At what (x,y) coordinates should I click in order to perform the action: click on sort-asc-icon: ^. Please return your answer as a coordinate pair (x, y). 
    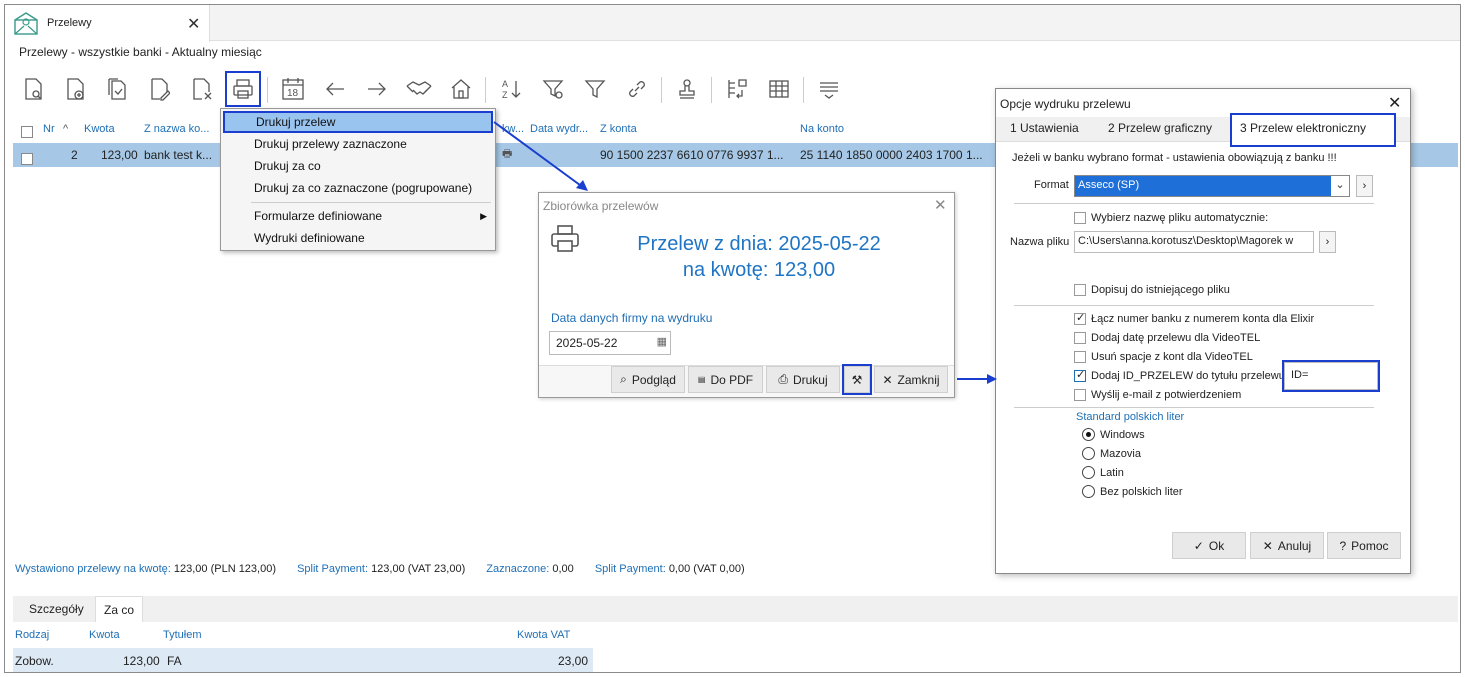
    Looking at the image, I should click on (66, 129).